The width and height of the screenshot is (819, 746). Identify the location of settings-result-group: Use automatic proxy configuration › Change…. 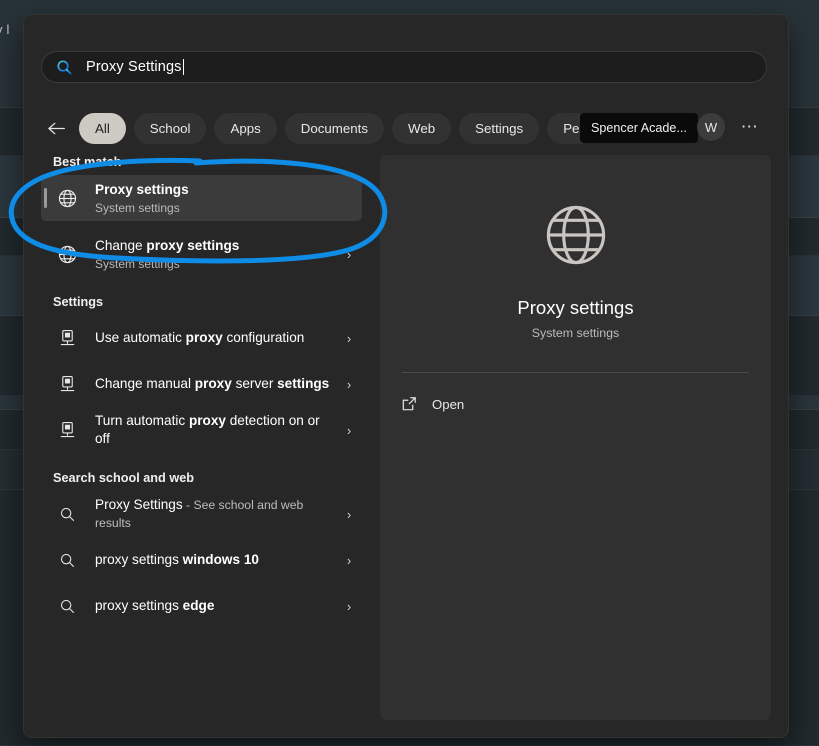
(202, 384).